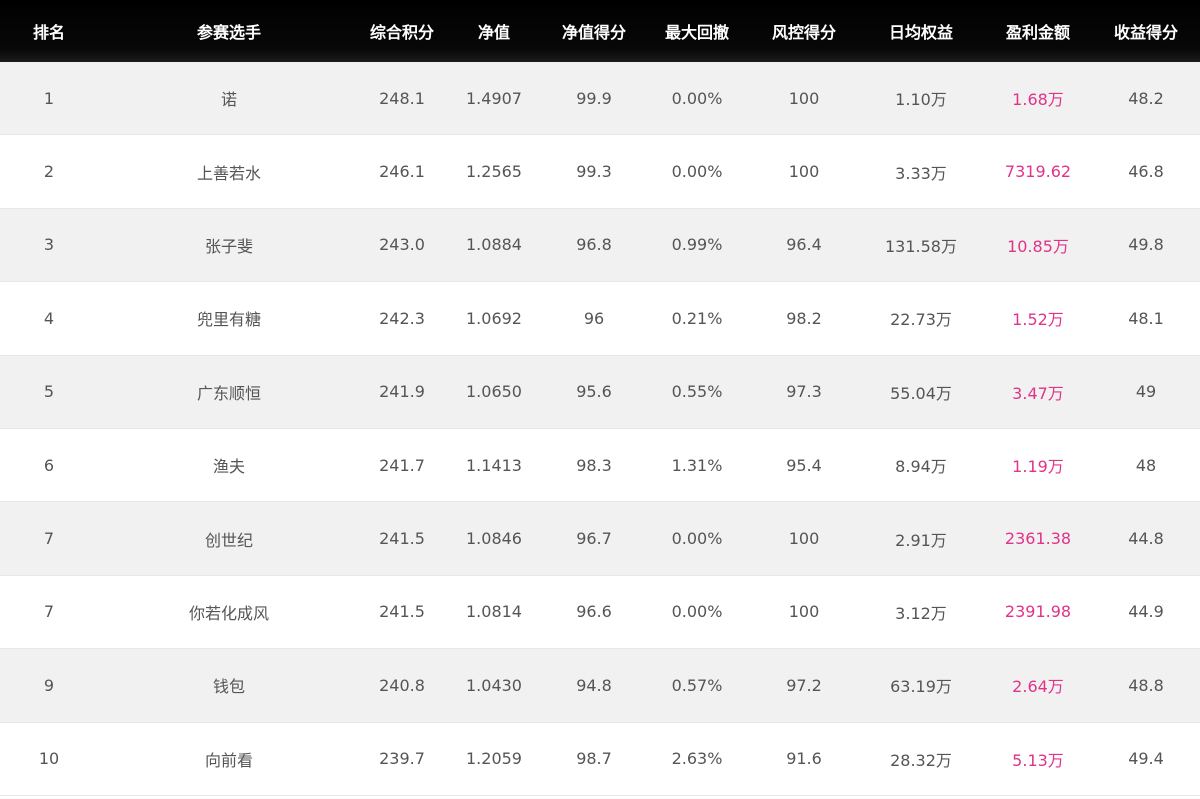 The image size is (1200, 799). I want to click on cell-rank: 1, so click(49, 98).